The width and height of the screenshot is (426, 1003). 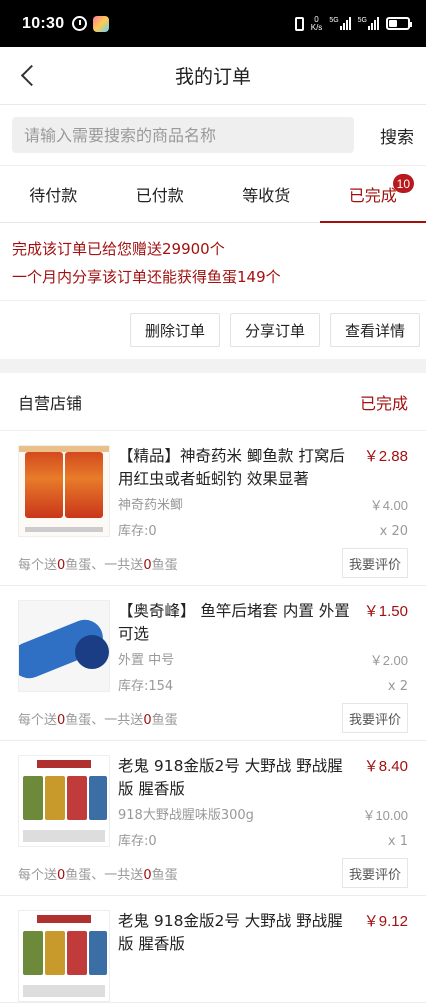 I want to click on promo-line-2: 一个月内分享该订单还能获得鱼蛋149个, so click(x=213, y=277).